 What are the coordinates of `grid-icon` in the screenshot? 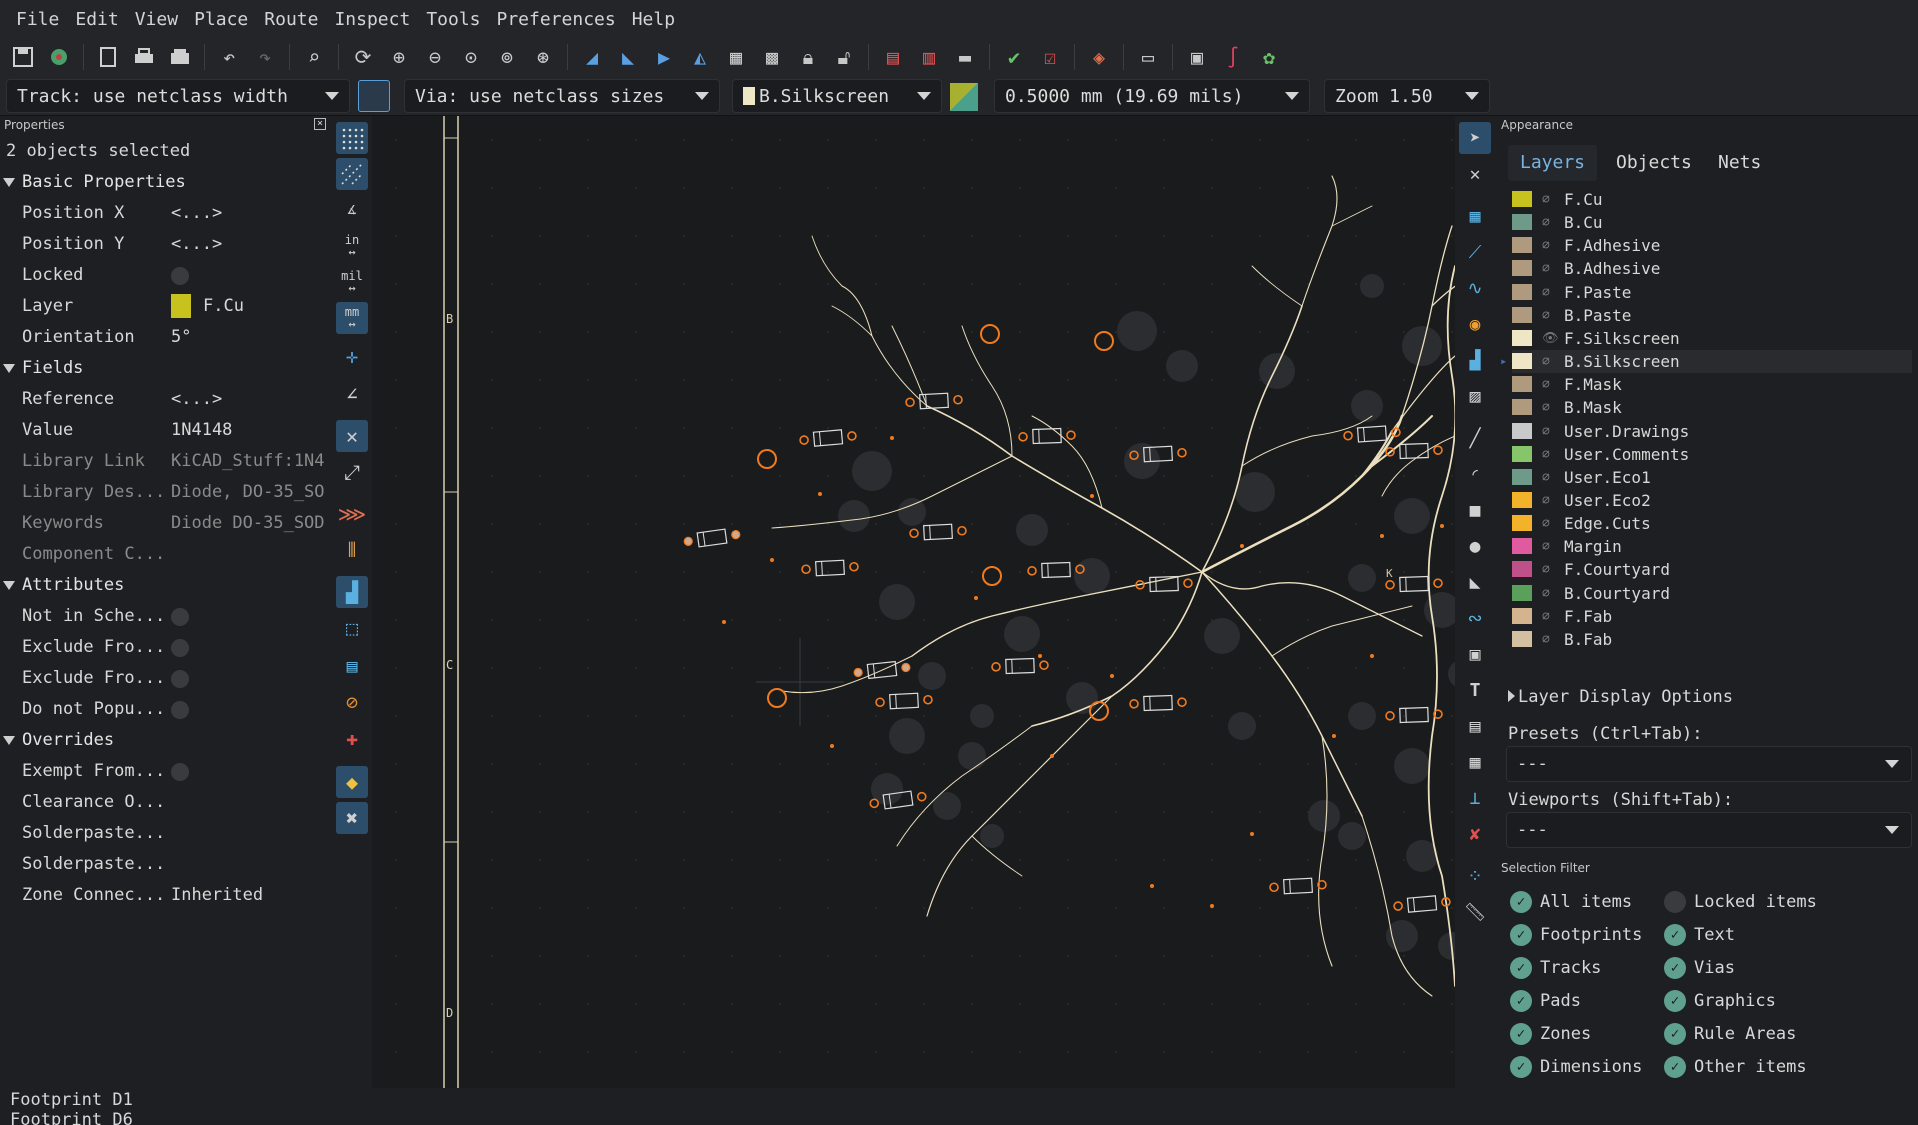 It's located at (352, 138).